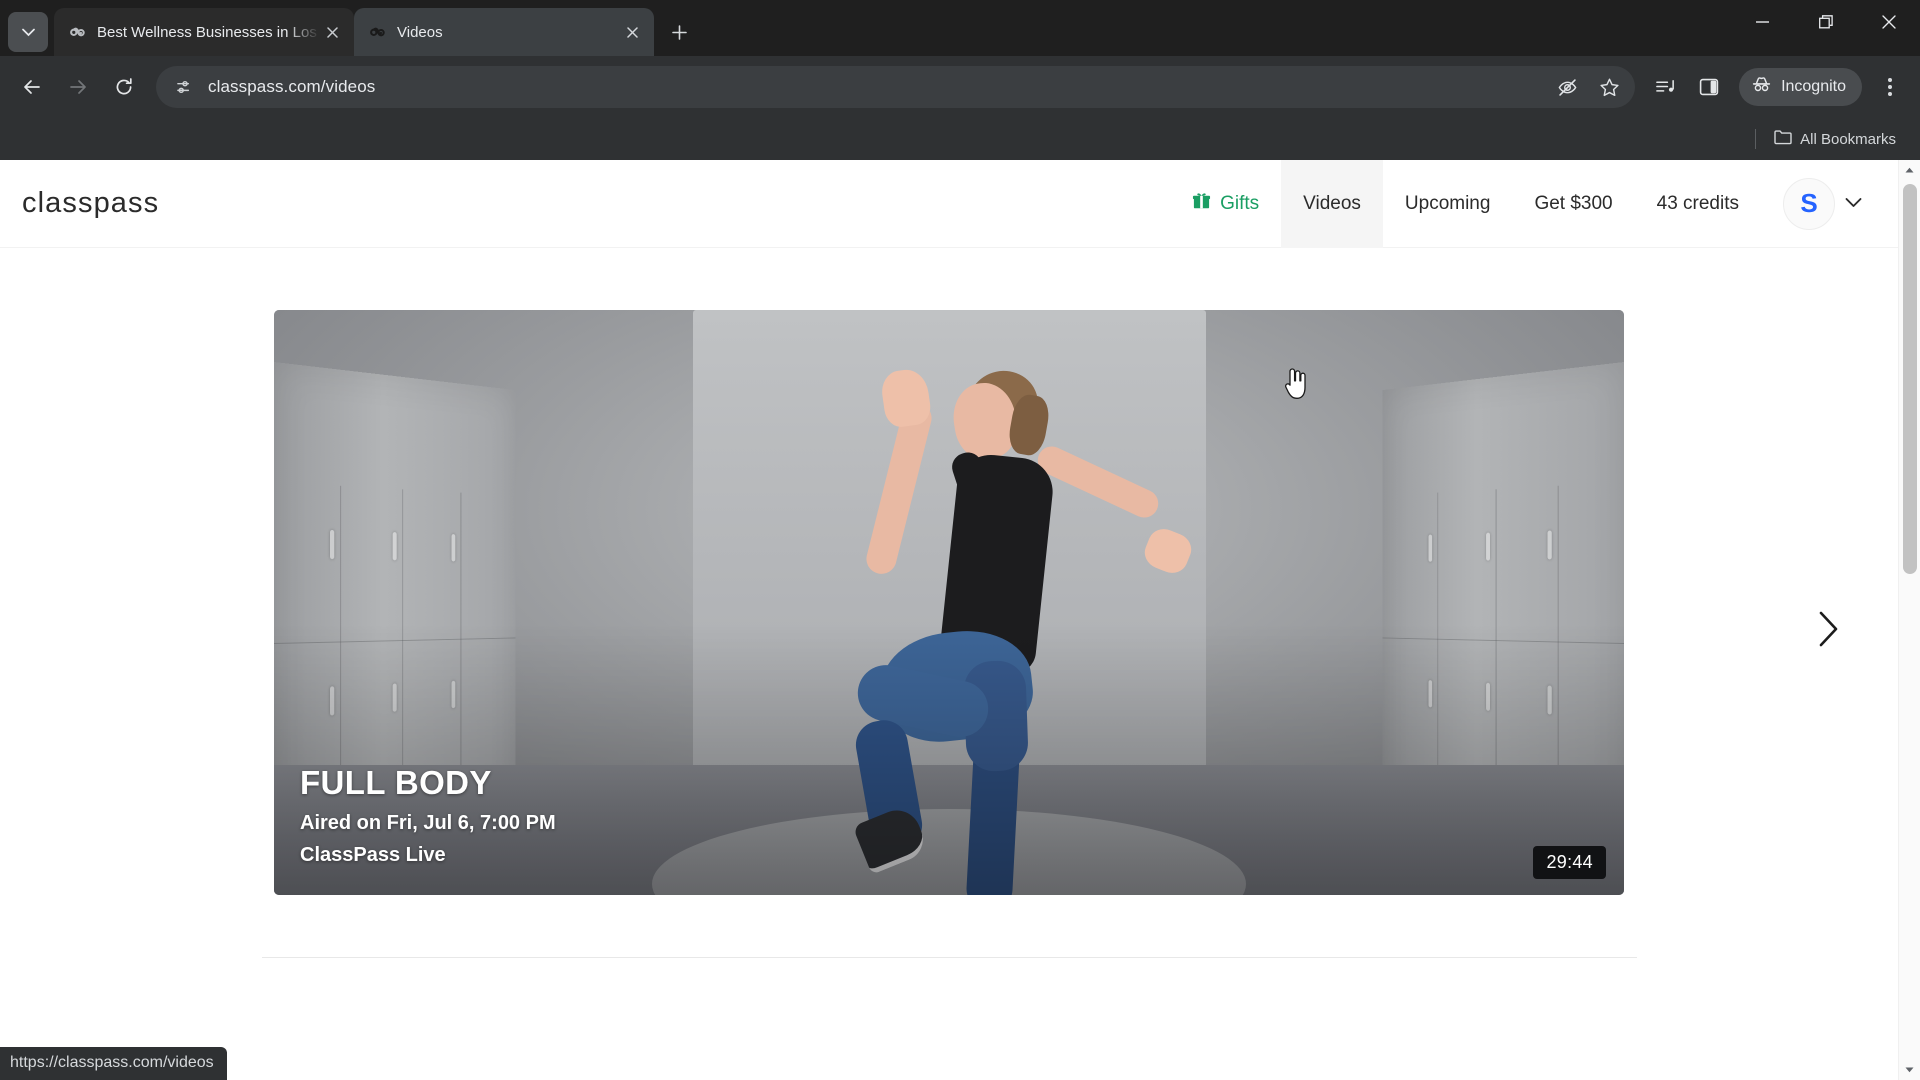  I want to click on nav-item-get-300: Get $300, so click(1573, 204).